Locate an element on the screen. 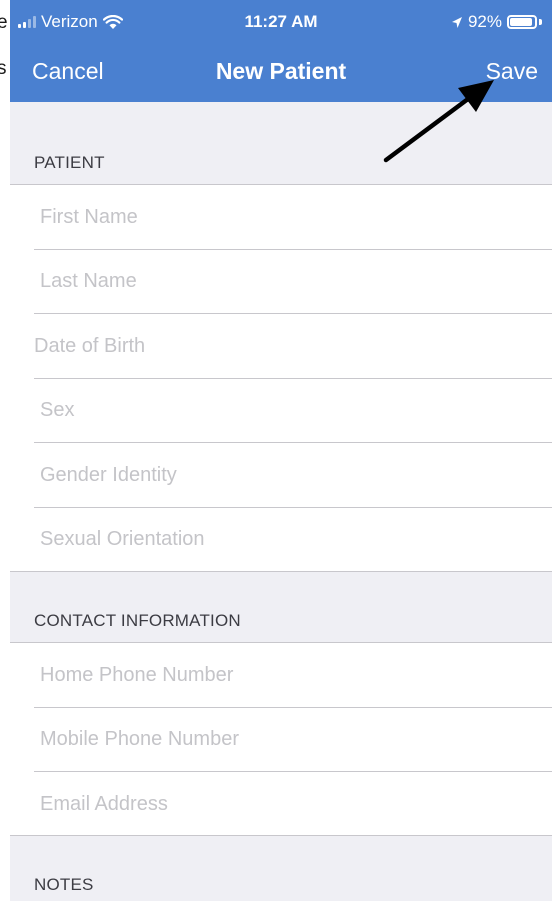 The width and height of the screenshot is (552, 901). status-bar: Verizon 11:27 AM 92% is located at coordinates (281, 22).